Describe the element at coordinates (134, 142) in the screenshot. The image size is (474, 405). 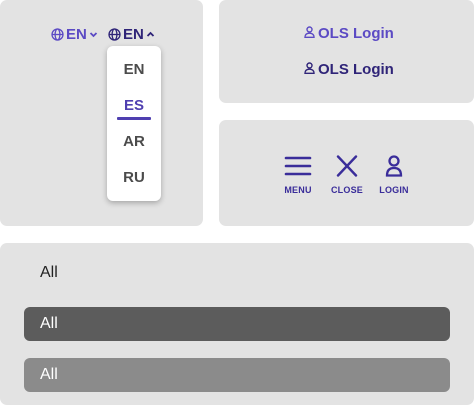
I see `language-option-ar: AR` at that location.